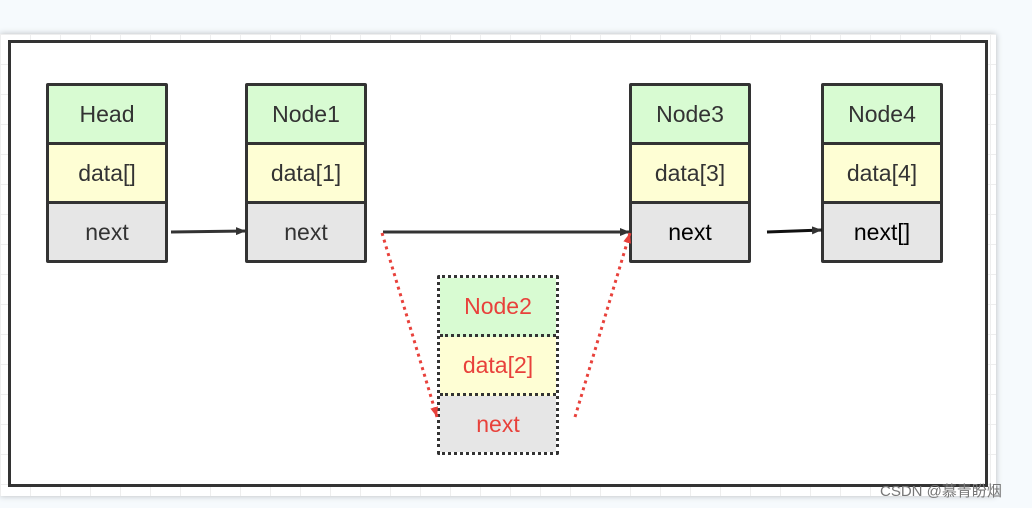 Image resolution: width=1032 pixels, height=508 pixels. What do you see at coordinates (941, 491) in the screenshot?
I see `watermark: CSDN @慕青盼烟` at bounding box center [941, 491].